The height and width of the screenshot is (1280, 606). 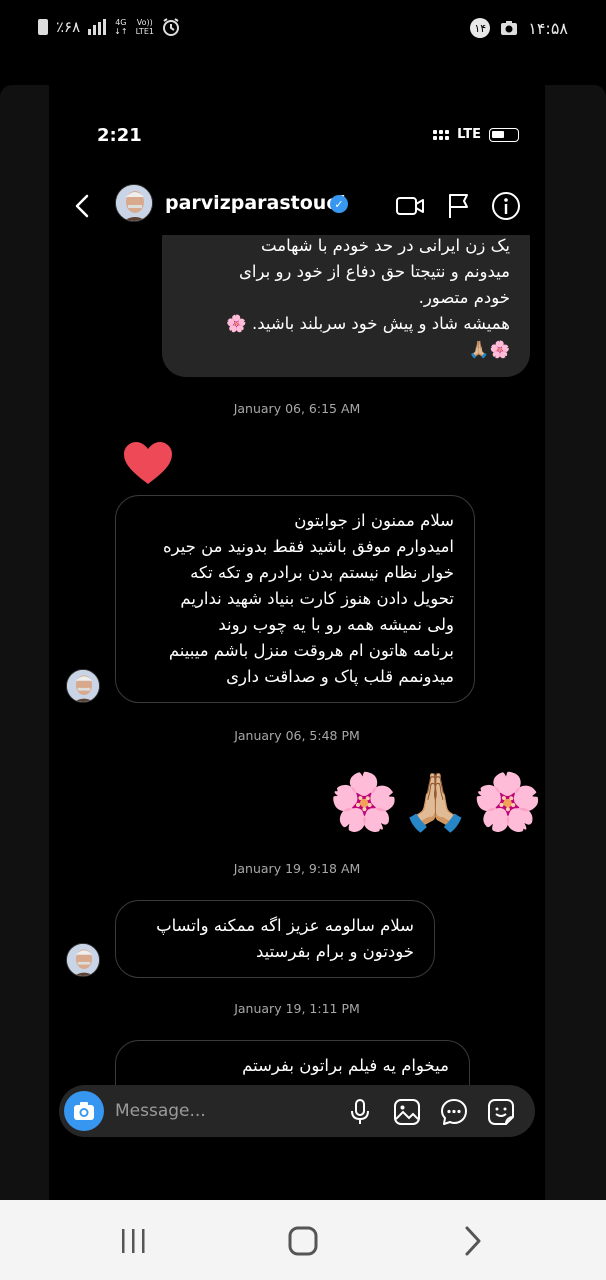 I want to click on alarm-icon, so click(x=170, y=27).